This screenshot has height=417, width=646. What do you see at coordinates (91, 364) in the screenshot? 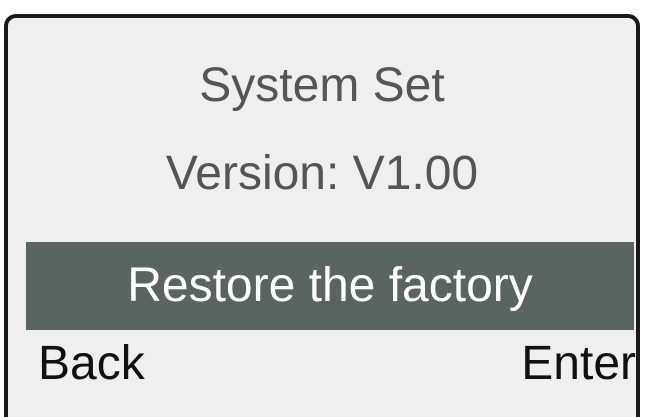
I see `back-softkey: Back` at bounding box center [91, 364].